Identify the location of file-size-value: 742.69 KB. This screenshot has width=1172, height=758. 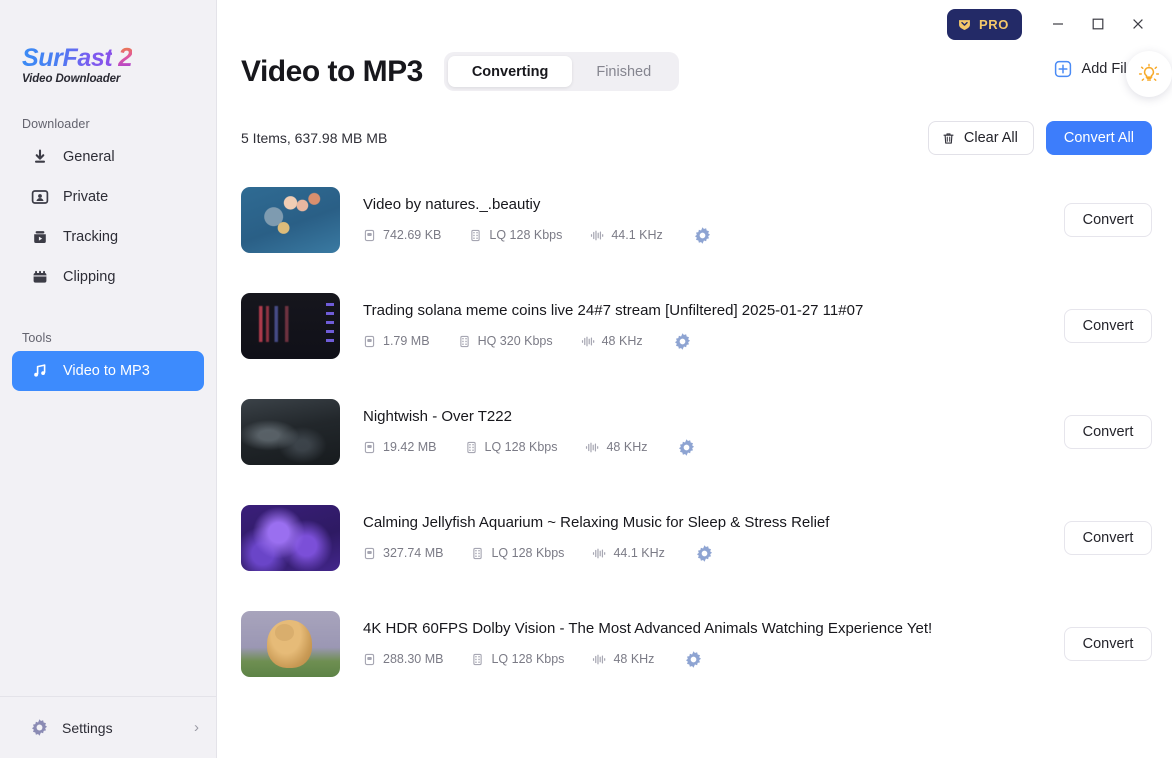
(412, 235).